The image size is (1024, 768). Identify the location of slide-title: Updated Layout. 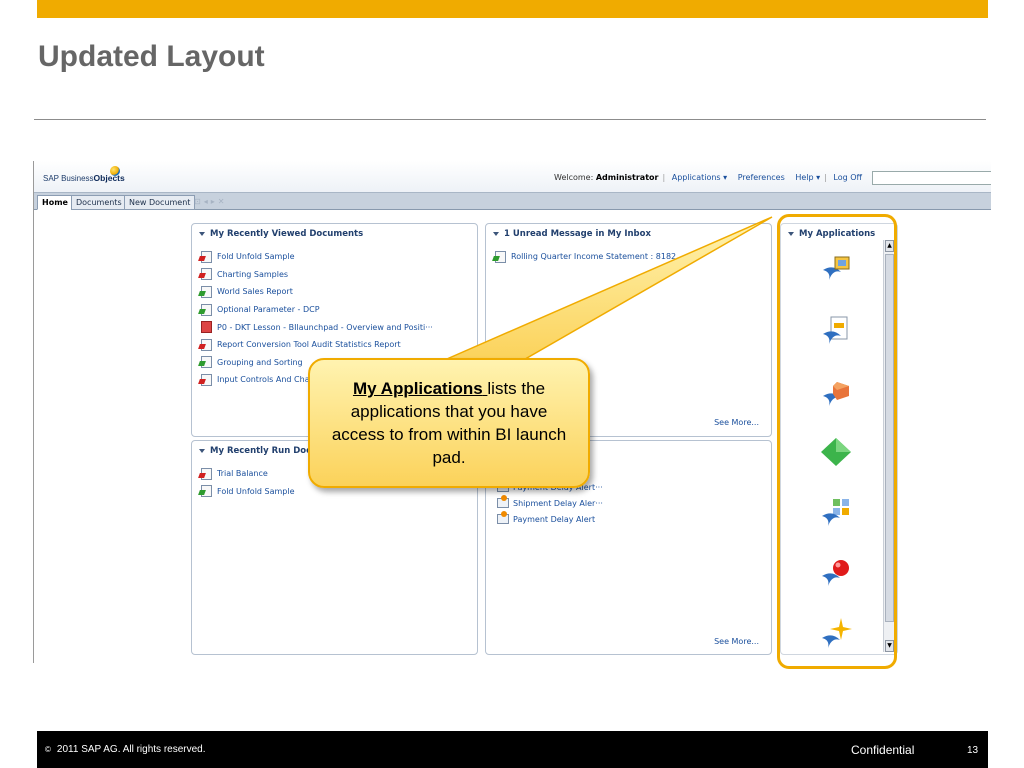
(151, 56).